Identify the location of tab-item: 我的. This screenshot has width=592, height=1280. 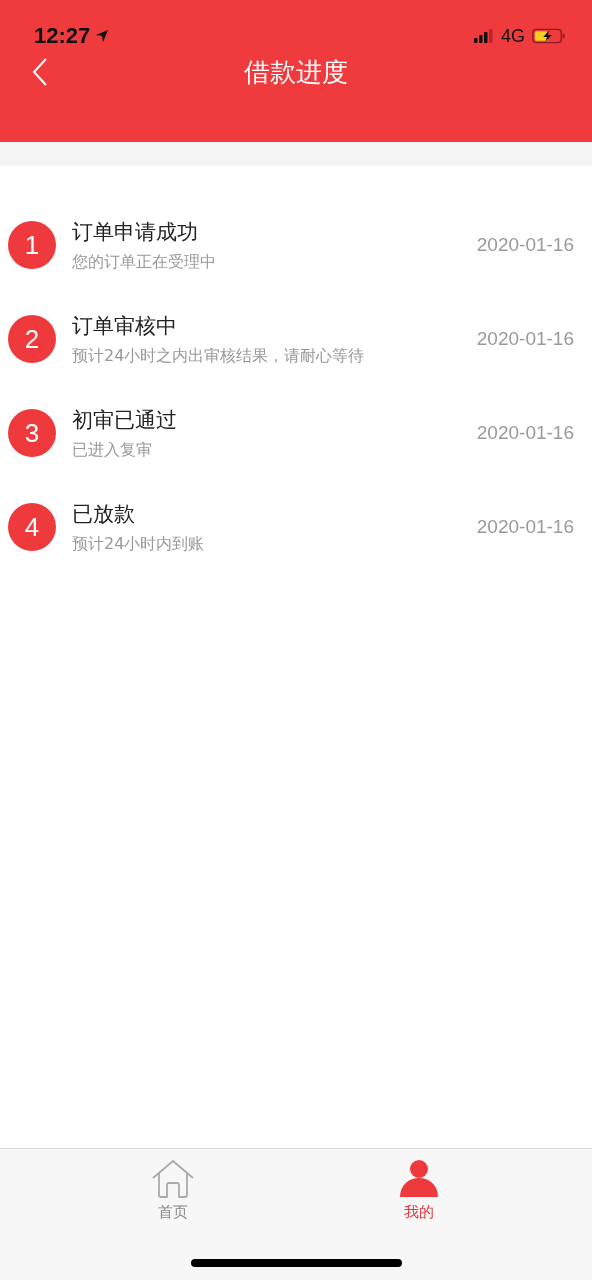
(419, 1190).